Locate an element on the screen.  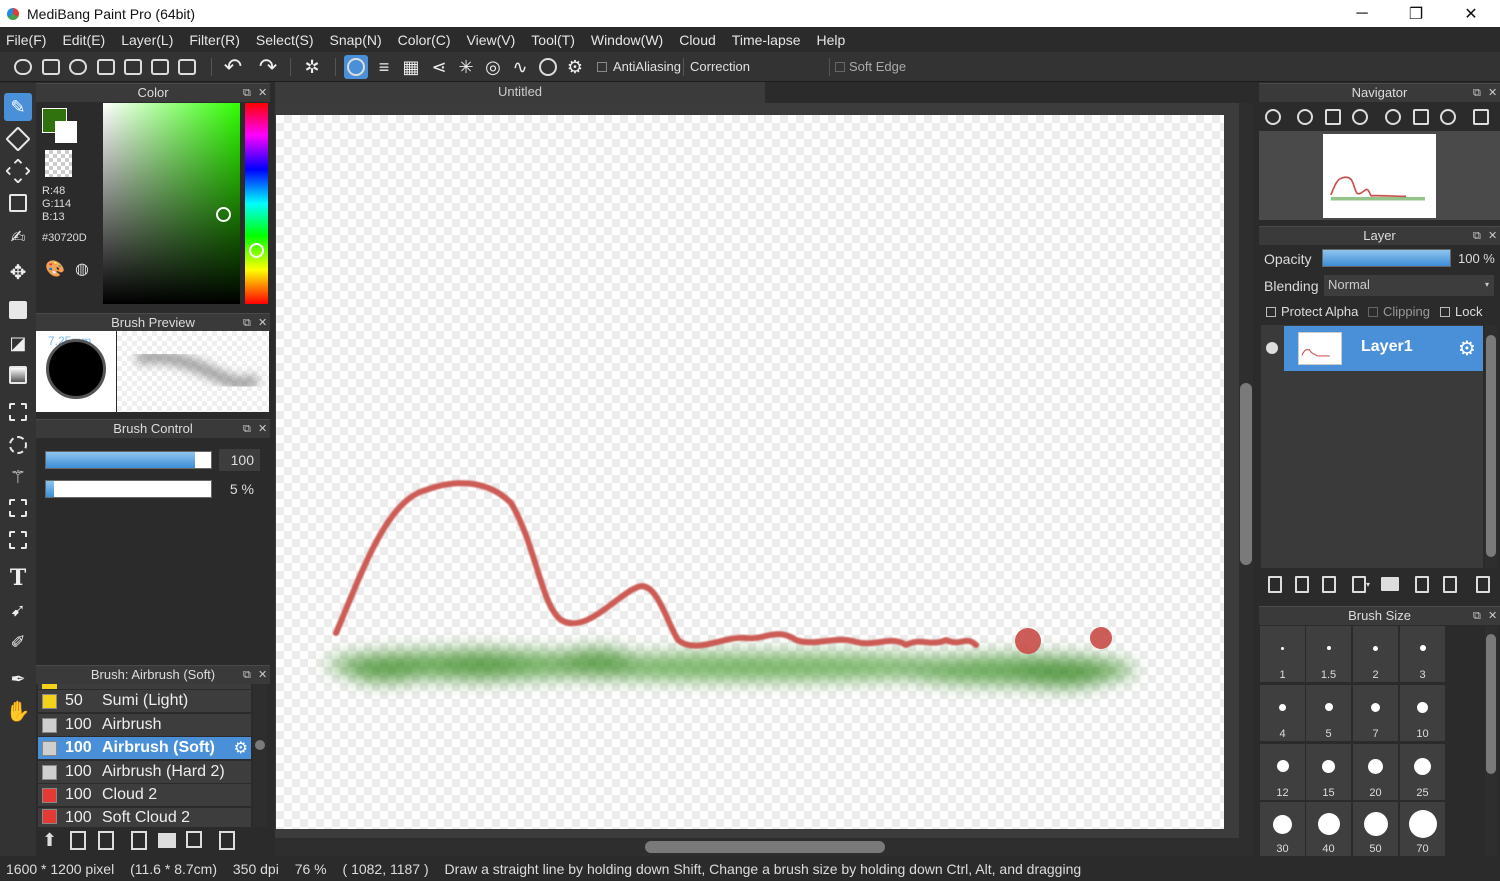
duplicate-layer-icon is located at coordinates (1422, 584).